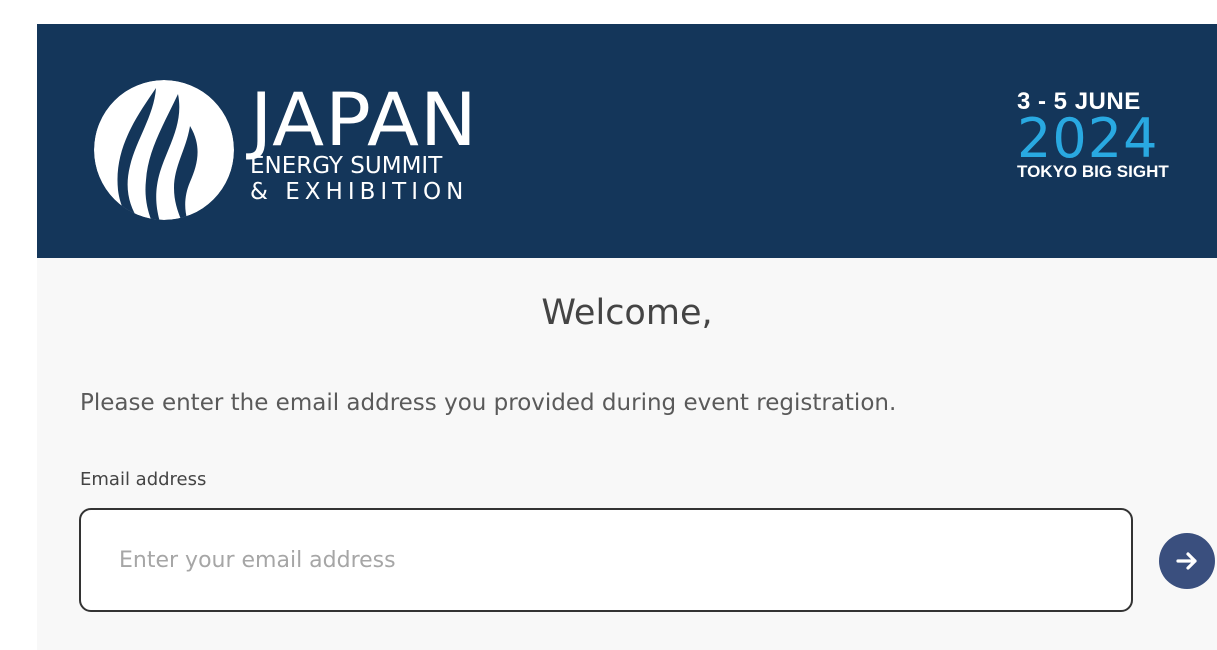 This screenshot has height=650, width=1217. I want to click on email-label: Email address, so click(143, 479).